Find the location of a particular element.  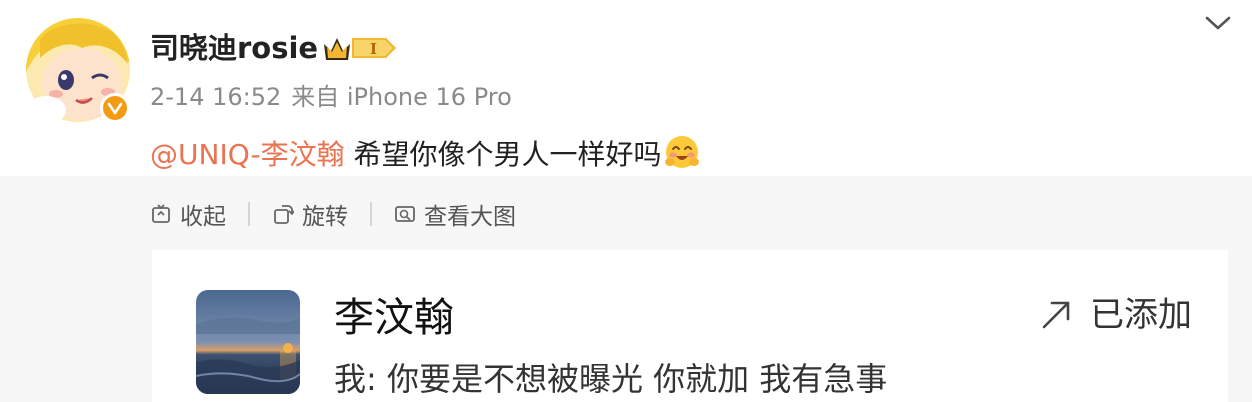

collapse-label: 收起 is located at coordinates (203, 217).